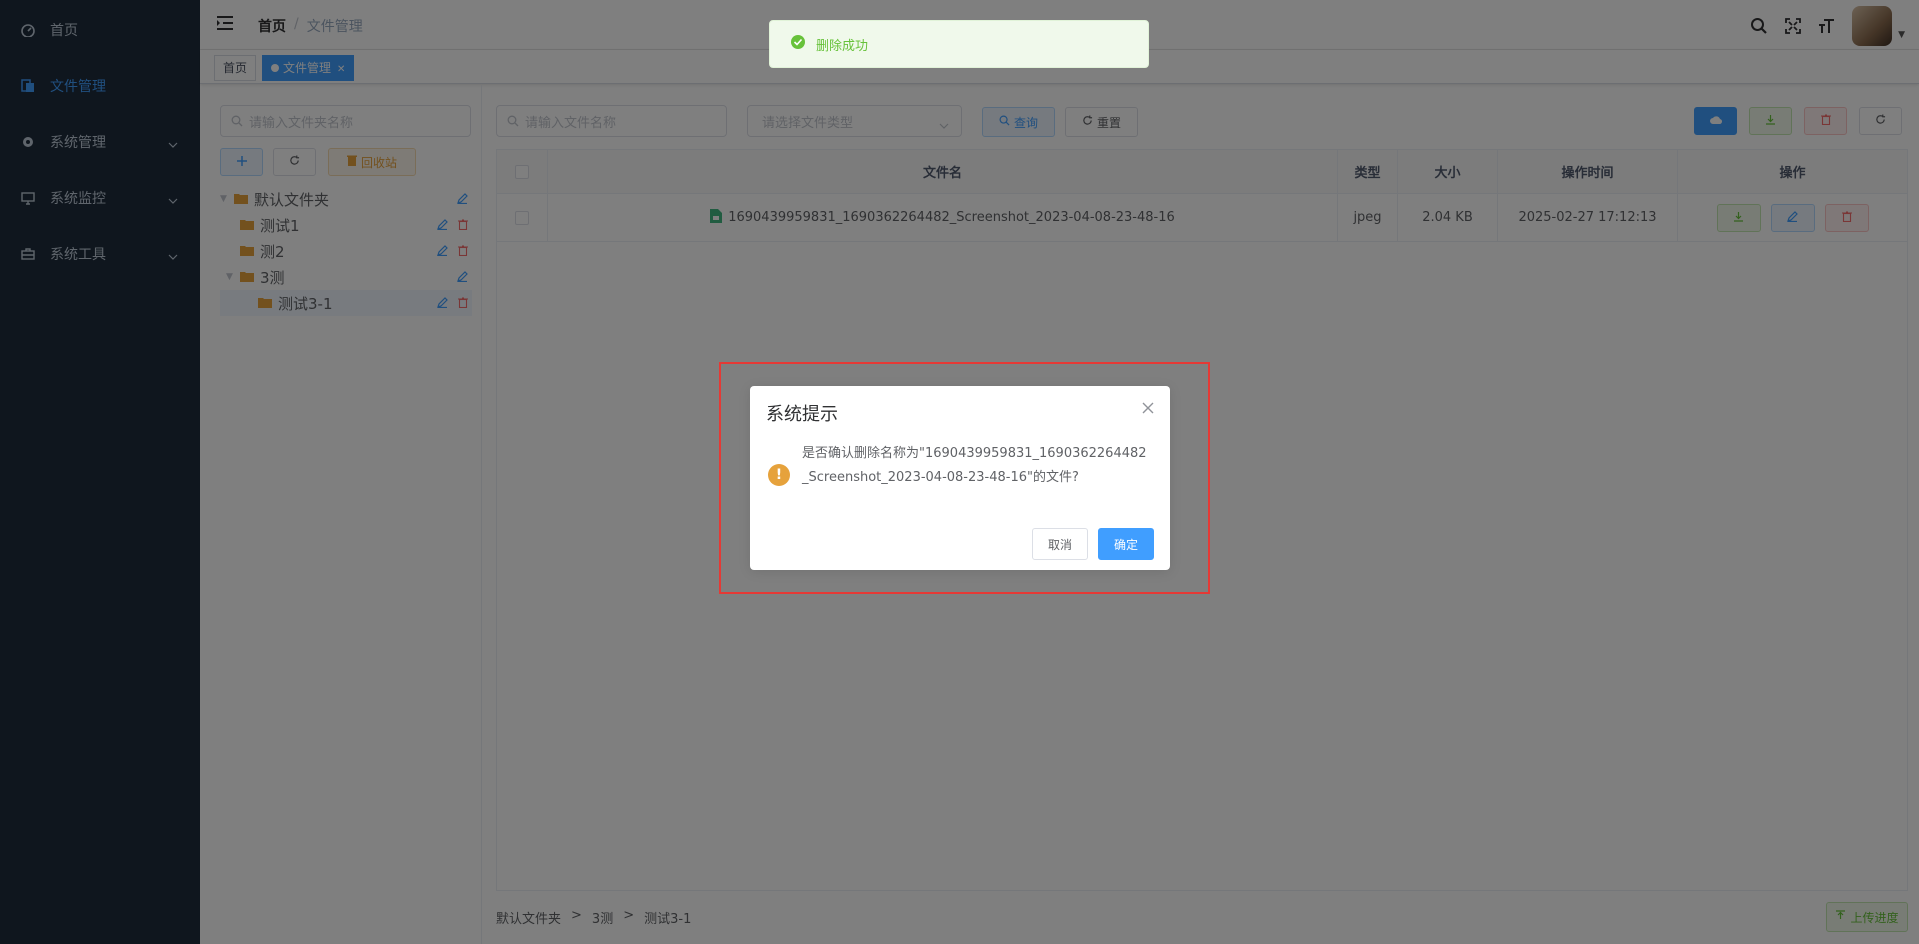 The height and width of the screenshot is (944, 1919). I want to click on success-check-icon, so click(798, 44).